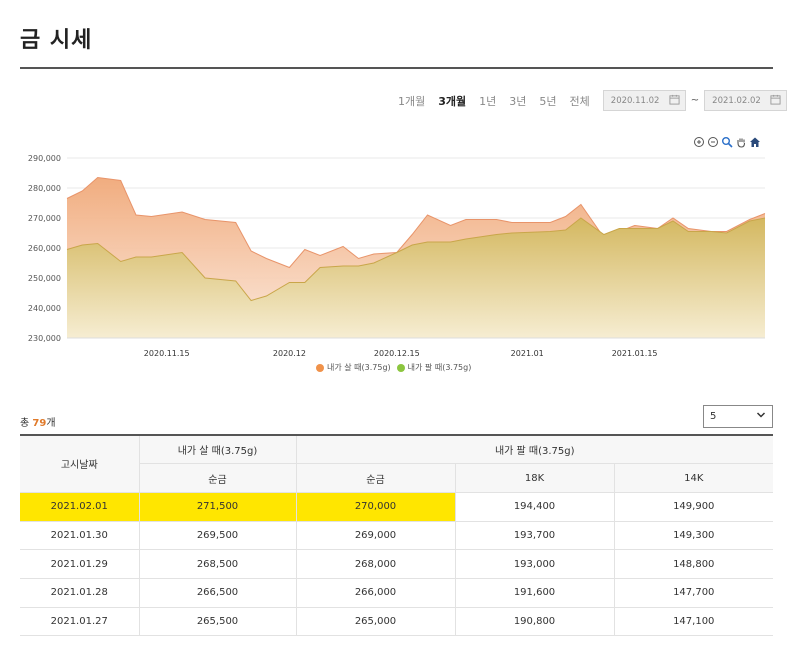  What do you see at coordinates (534, 564) in the screenshot?
I see `cell-sell-18k: 193,000` at bounding box center [534, 564].